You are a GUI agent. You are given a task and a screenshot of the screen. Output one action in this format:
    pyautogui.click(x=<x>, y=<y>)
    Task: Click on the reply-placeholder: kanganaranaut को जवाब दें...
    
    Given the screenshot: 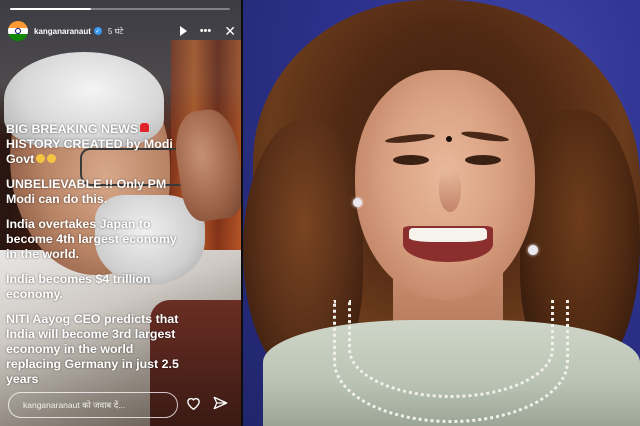 What is the action you would take?
    pyautogui.click(x=74, y=404)
    